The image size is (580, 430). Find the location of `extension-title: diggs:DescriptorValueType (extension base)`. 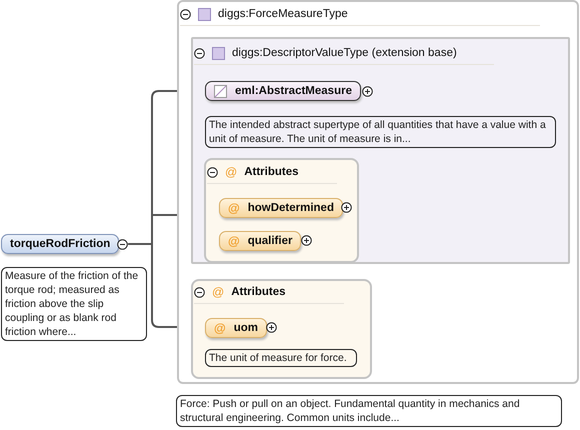

extension-title: diggs:DescriptorValueType (extension base) is located at coordinates (344, 53).